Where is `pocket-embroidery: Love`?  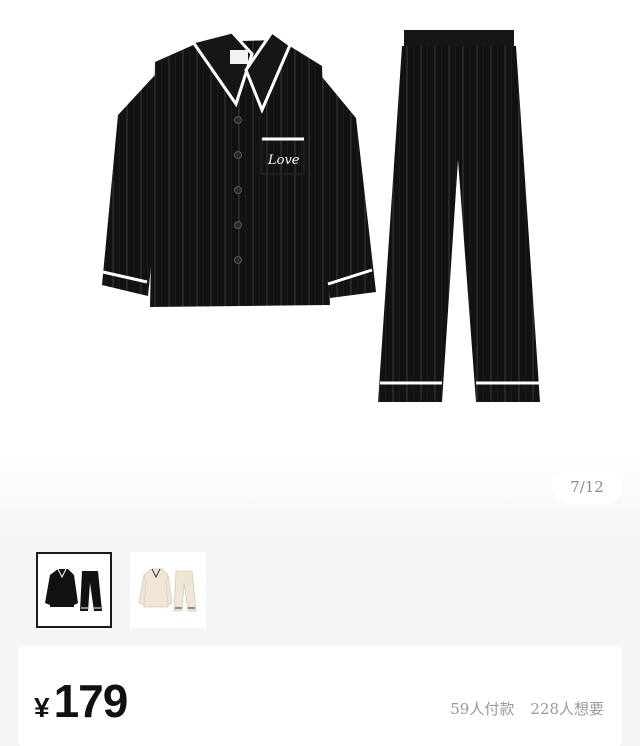 pocket-embroidery: Love is located at coordinates (283, 160).